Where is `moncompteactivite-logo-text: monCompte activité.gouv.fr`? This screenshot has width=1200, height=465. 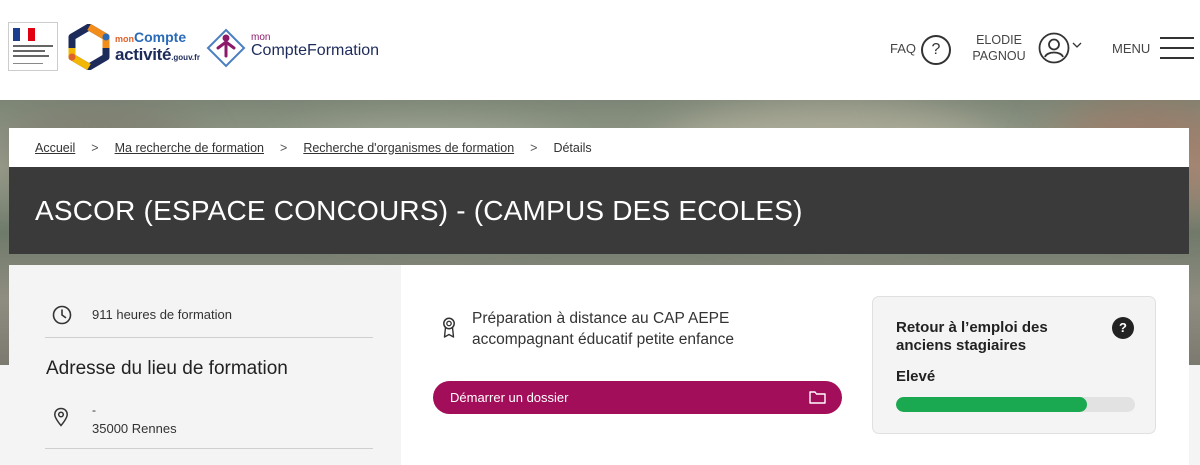 moncompteactivite-logo-text: monCompte activité.gouv.fr is located at coordinates (157, 47).